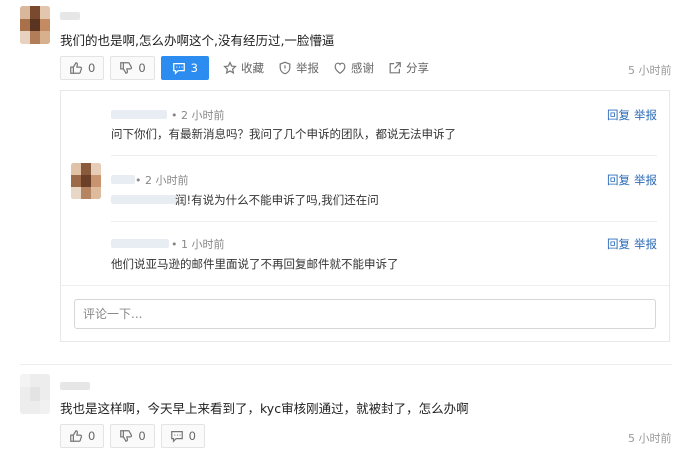  I want to click on reply-text: 他们说亚马逊的邮件里面说了不再回复邮件就不能申诉了, so click(255, 264).